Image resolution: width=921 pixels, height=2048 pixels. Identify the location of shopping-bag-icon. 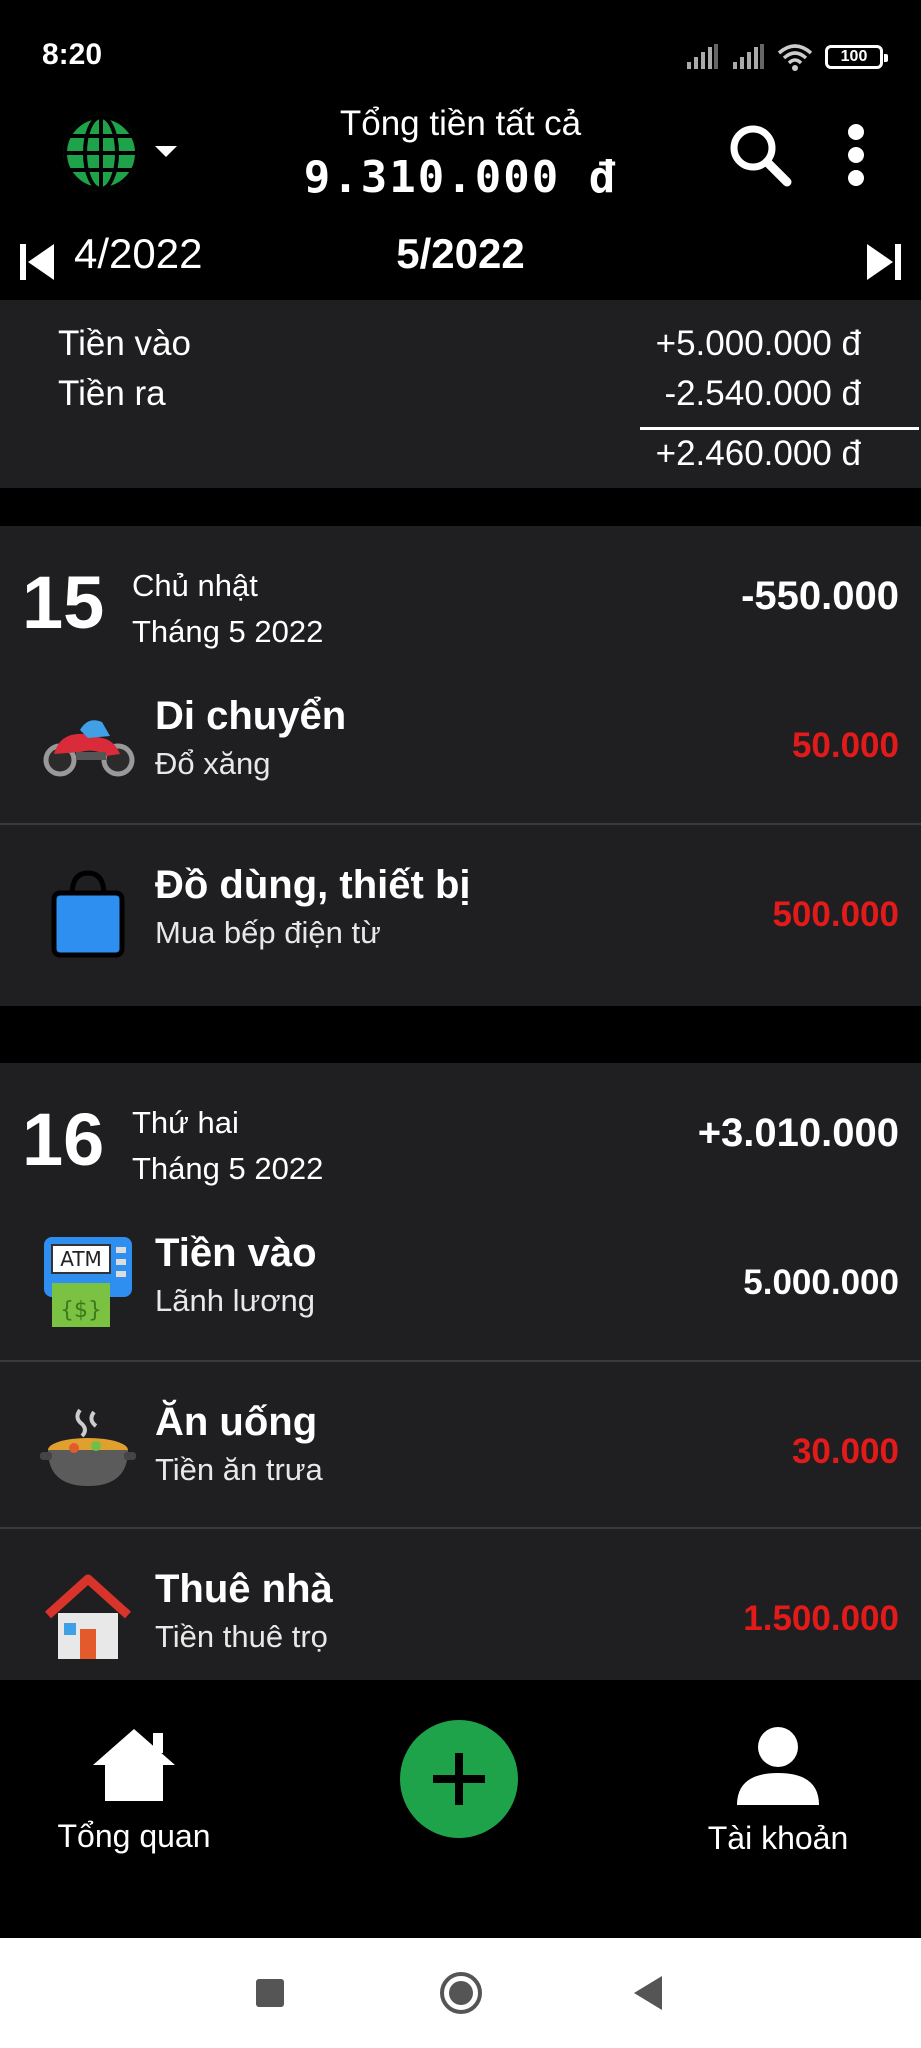
(88, 914).